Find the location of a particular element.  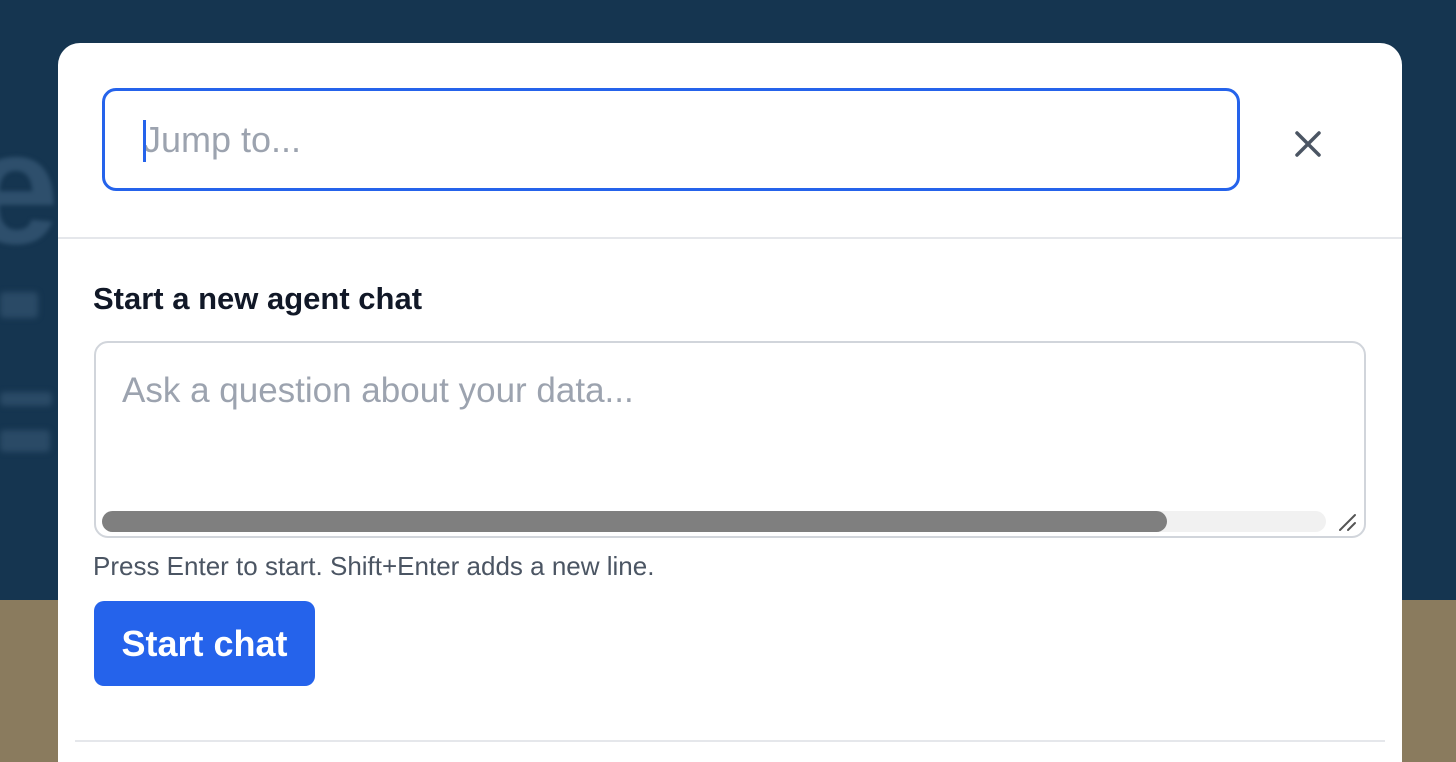

backdrop-logo-fragment: e is located at coordinates (29, 187).